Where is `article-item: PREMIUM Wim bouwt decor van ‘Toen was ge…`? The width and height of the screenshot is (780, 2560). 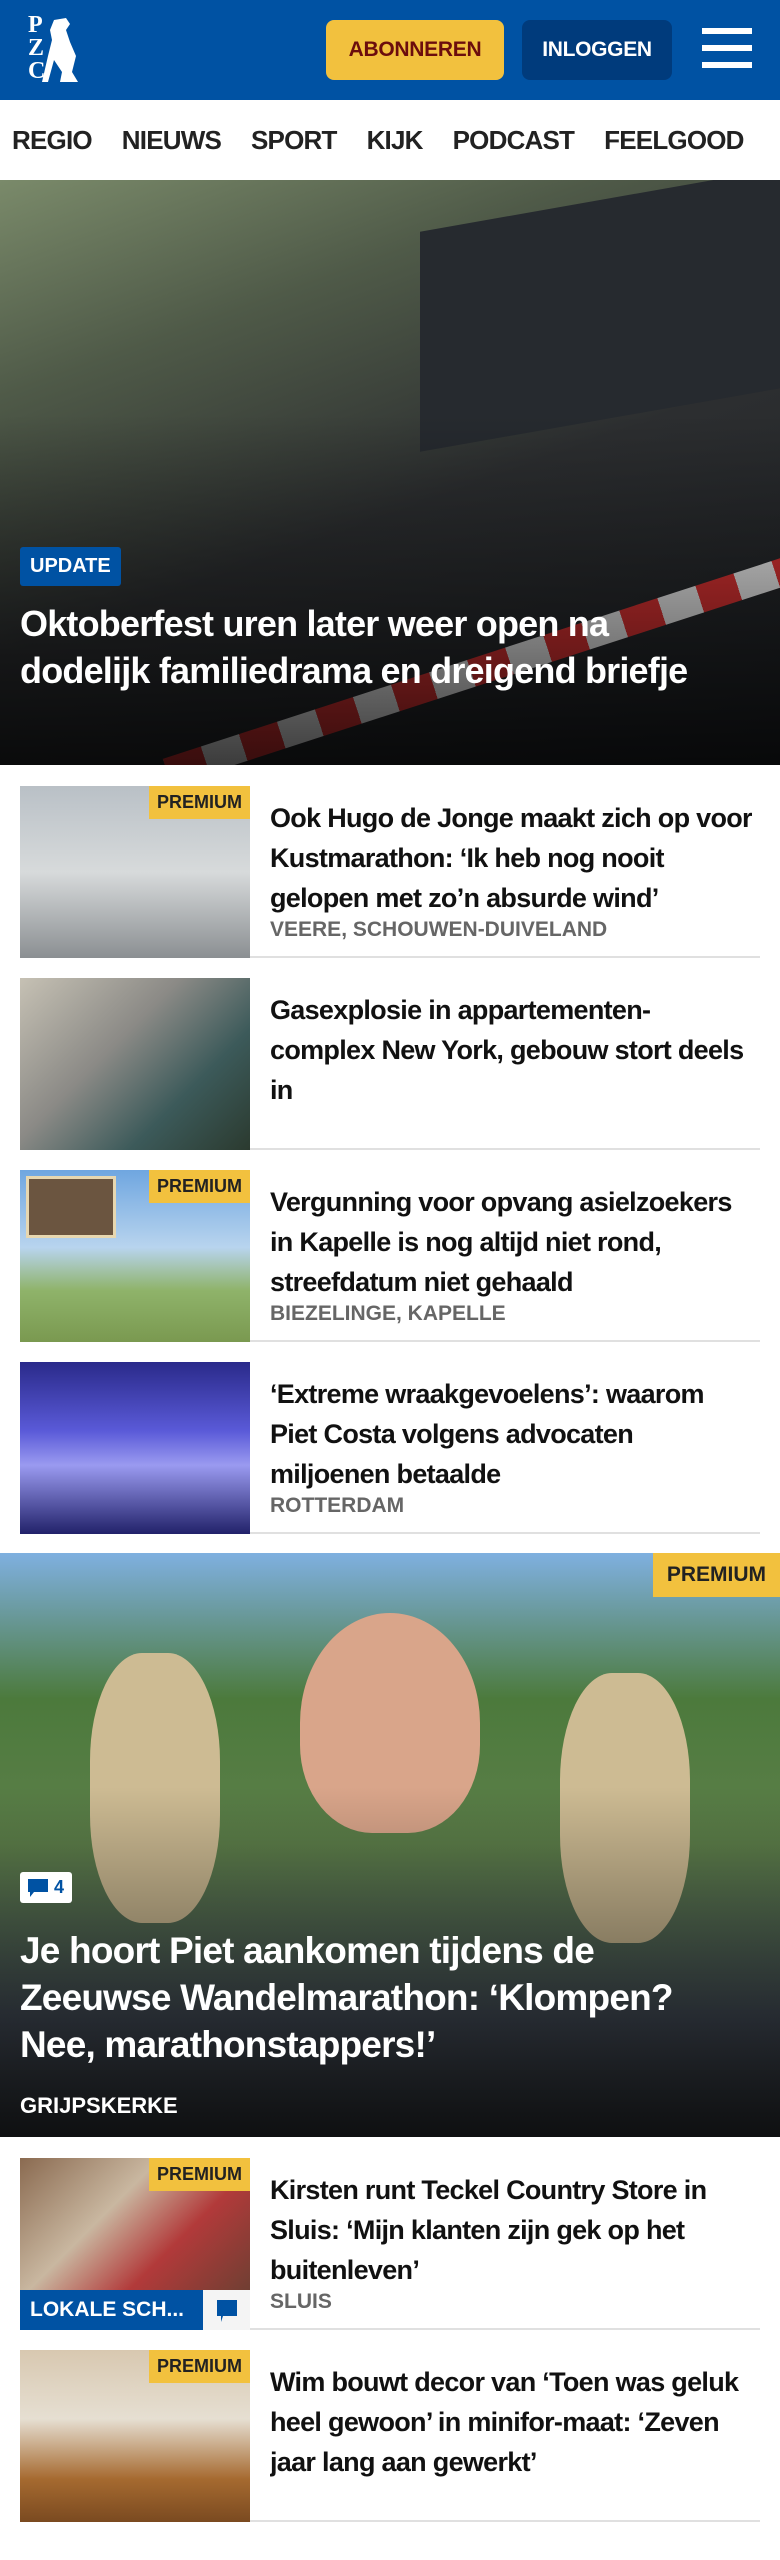 article-item: PREMIUM Wim bouwt decor van ‘Toen was ge… is located at coordinates (390, 2436).